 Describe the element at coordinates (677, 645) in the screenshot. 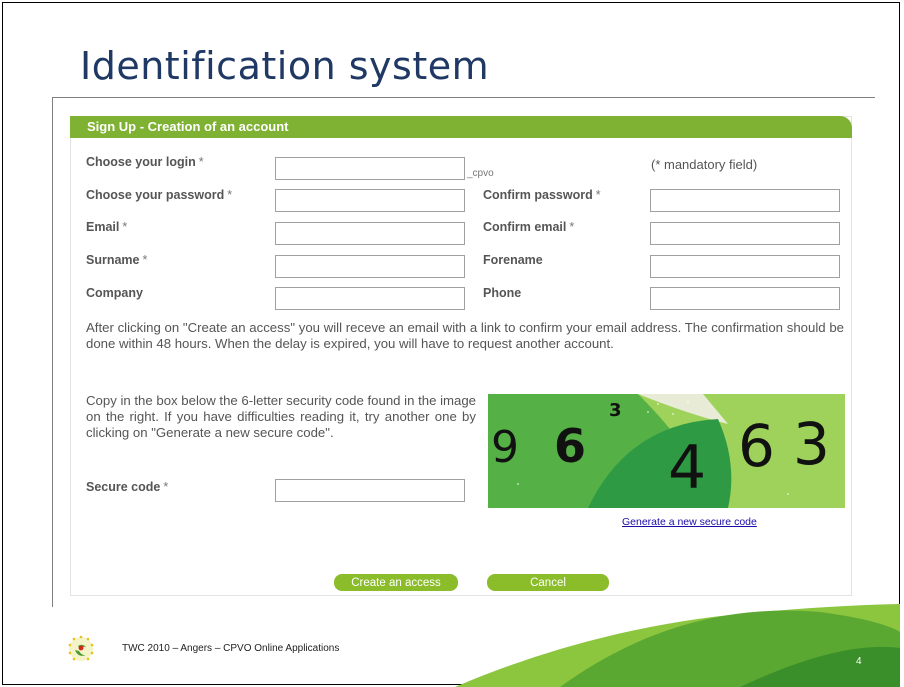

I see `green-swoosh-decoration` at that location.